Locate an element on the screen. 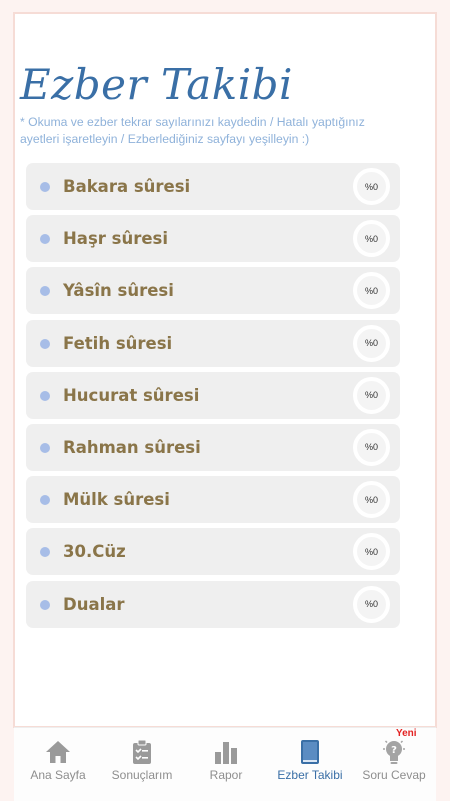 The height and width of the screenshot is (801, 450). list-item-label: Hucurat sûresi is located at coordinates (131, 395).